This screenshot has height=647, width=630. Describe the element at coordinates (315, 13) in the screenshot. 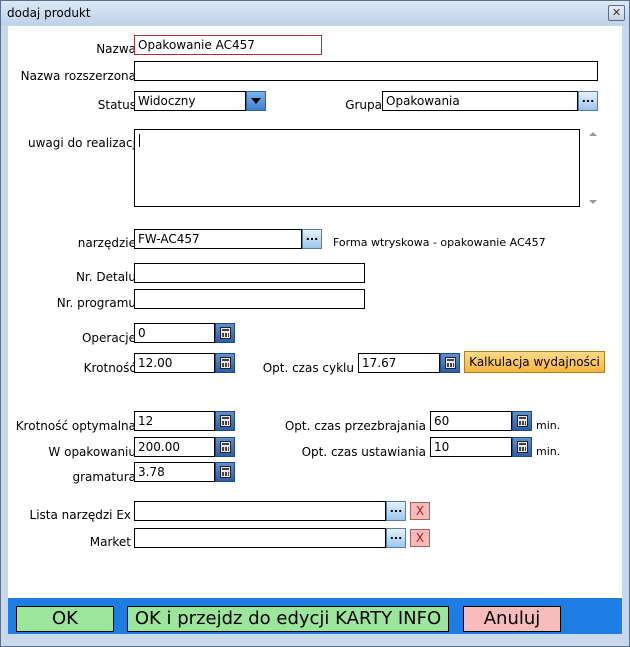

I see `title-bar: dodaj produkt ✕` at that location.